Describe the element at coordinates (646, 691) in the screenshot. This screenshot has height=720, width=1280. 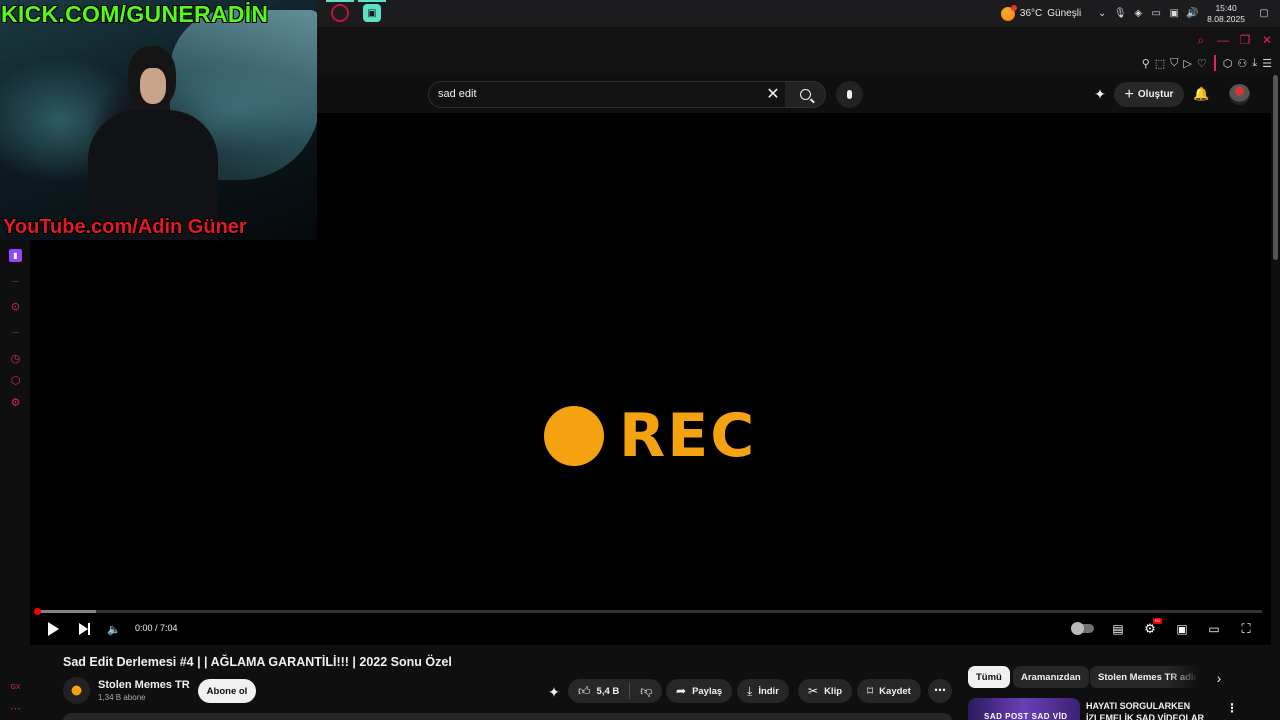
I see `thumbs-down-icon: 👎︎` at that location.